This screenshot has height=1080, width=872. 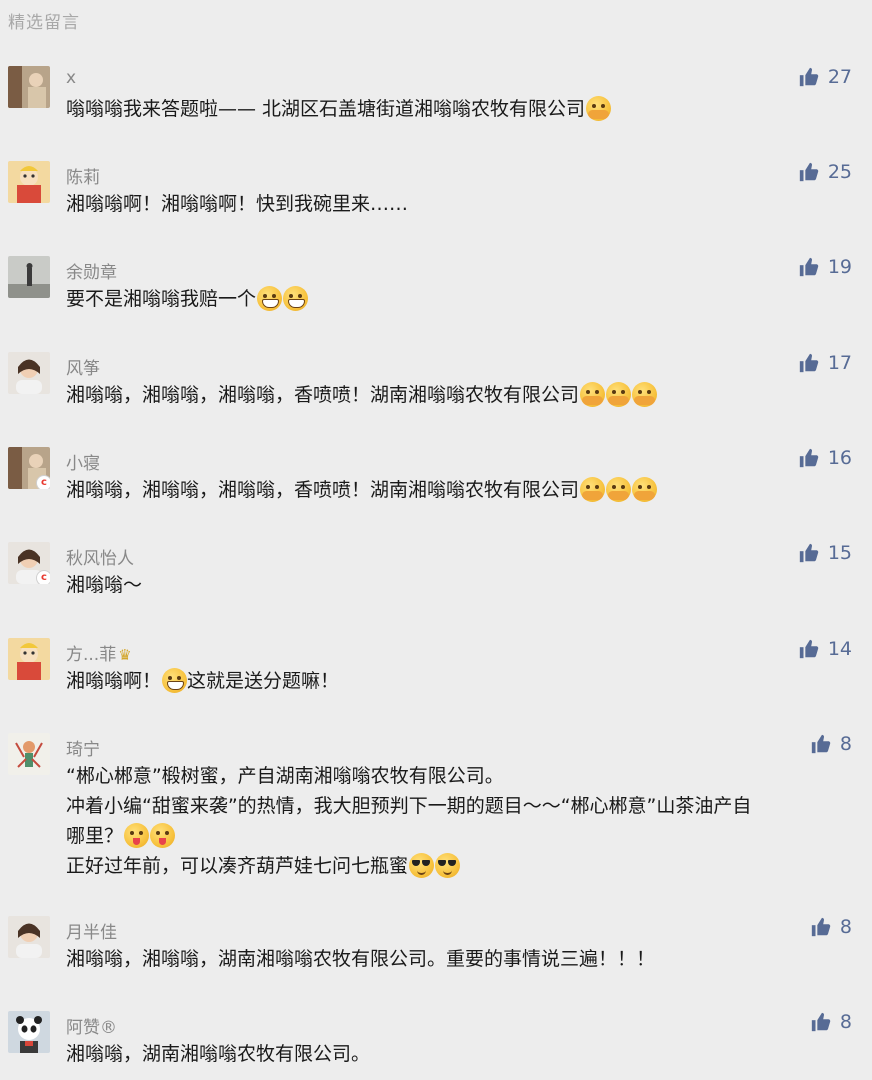 What do you see at coordinates (839, 649) in the screenshot?
I see `like-count: 14` at bounding box center [839, 649].